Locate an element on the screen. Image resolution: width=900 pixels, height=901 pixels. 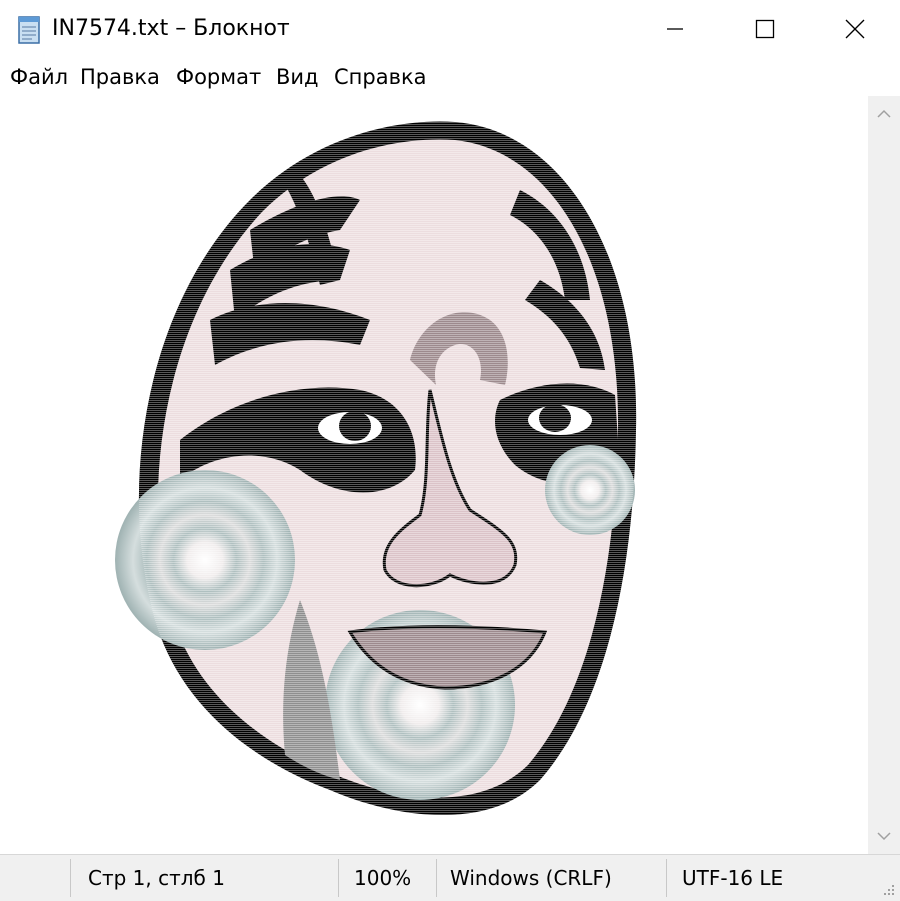
scroll-up-button is located at coordinates (884, 114).